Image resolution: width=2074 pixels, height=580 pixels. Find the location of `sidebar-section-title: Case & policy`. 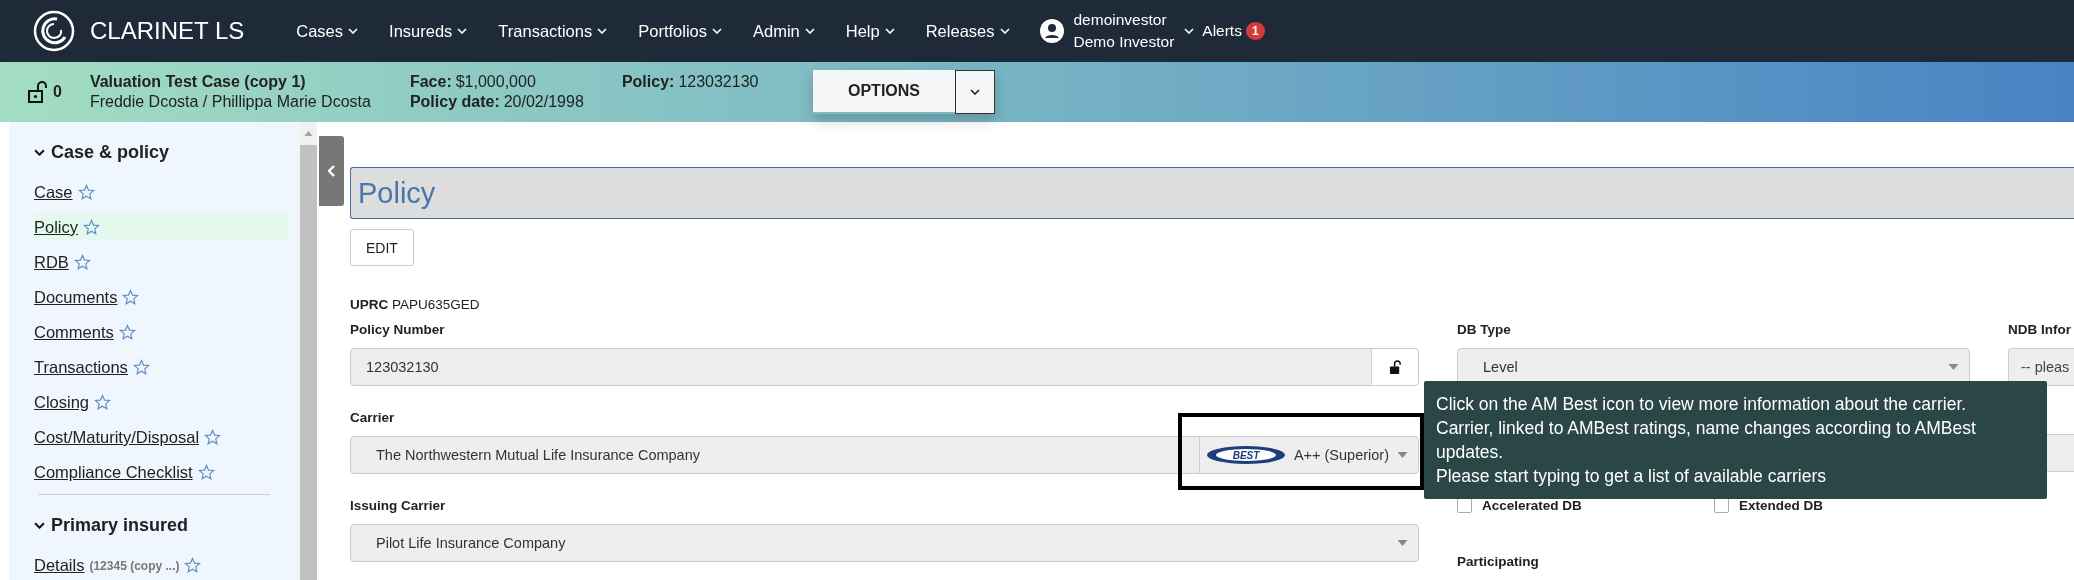

sidebar-section-title: Case & policy is located at coordinates (110, 152).